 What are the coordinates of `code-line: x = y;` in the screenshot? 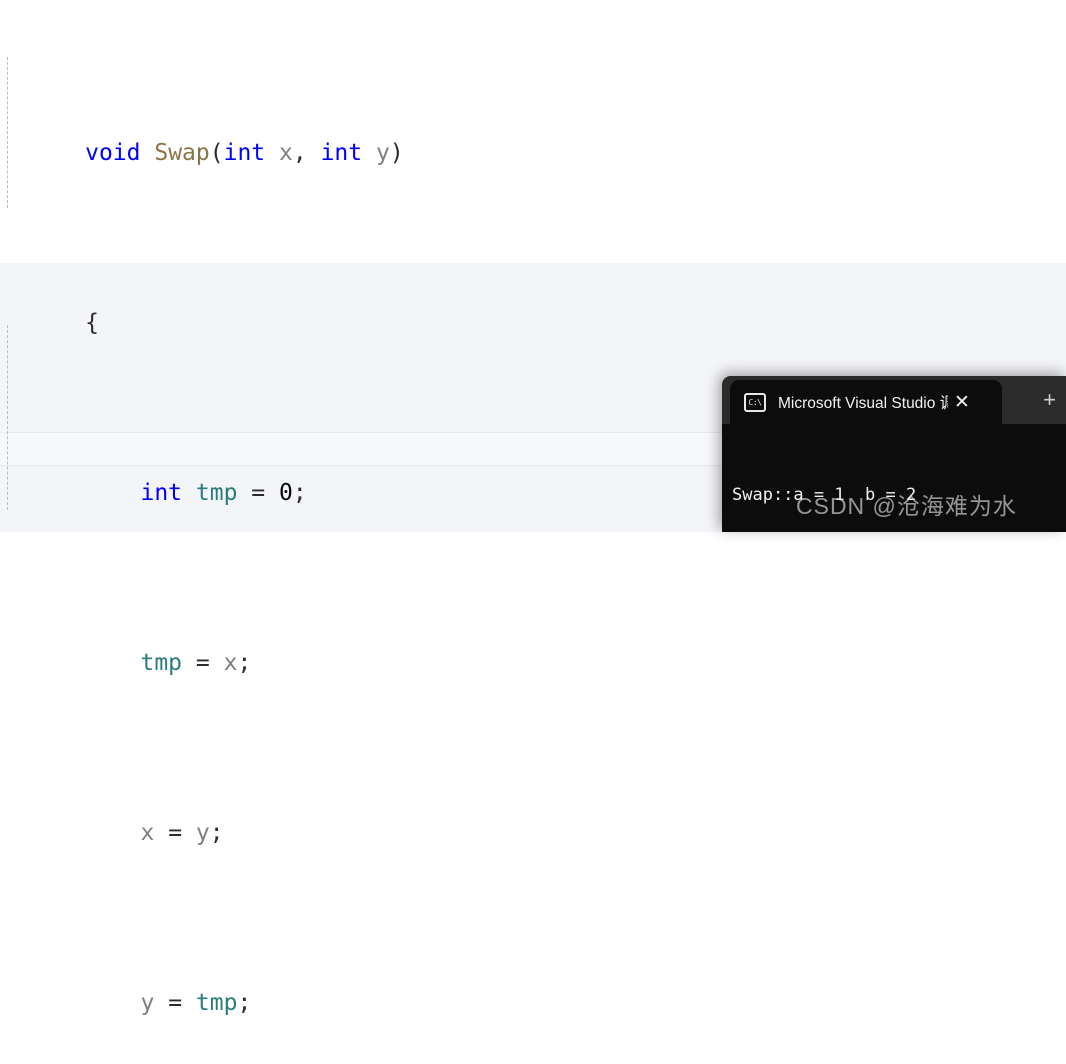 It's located at (533, 814).